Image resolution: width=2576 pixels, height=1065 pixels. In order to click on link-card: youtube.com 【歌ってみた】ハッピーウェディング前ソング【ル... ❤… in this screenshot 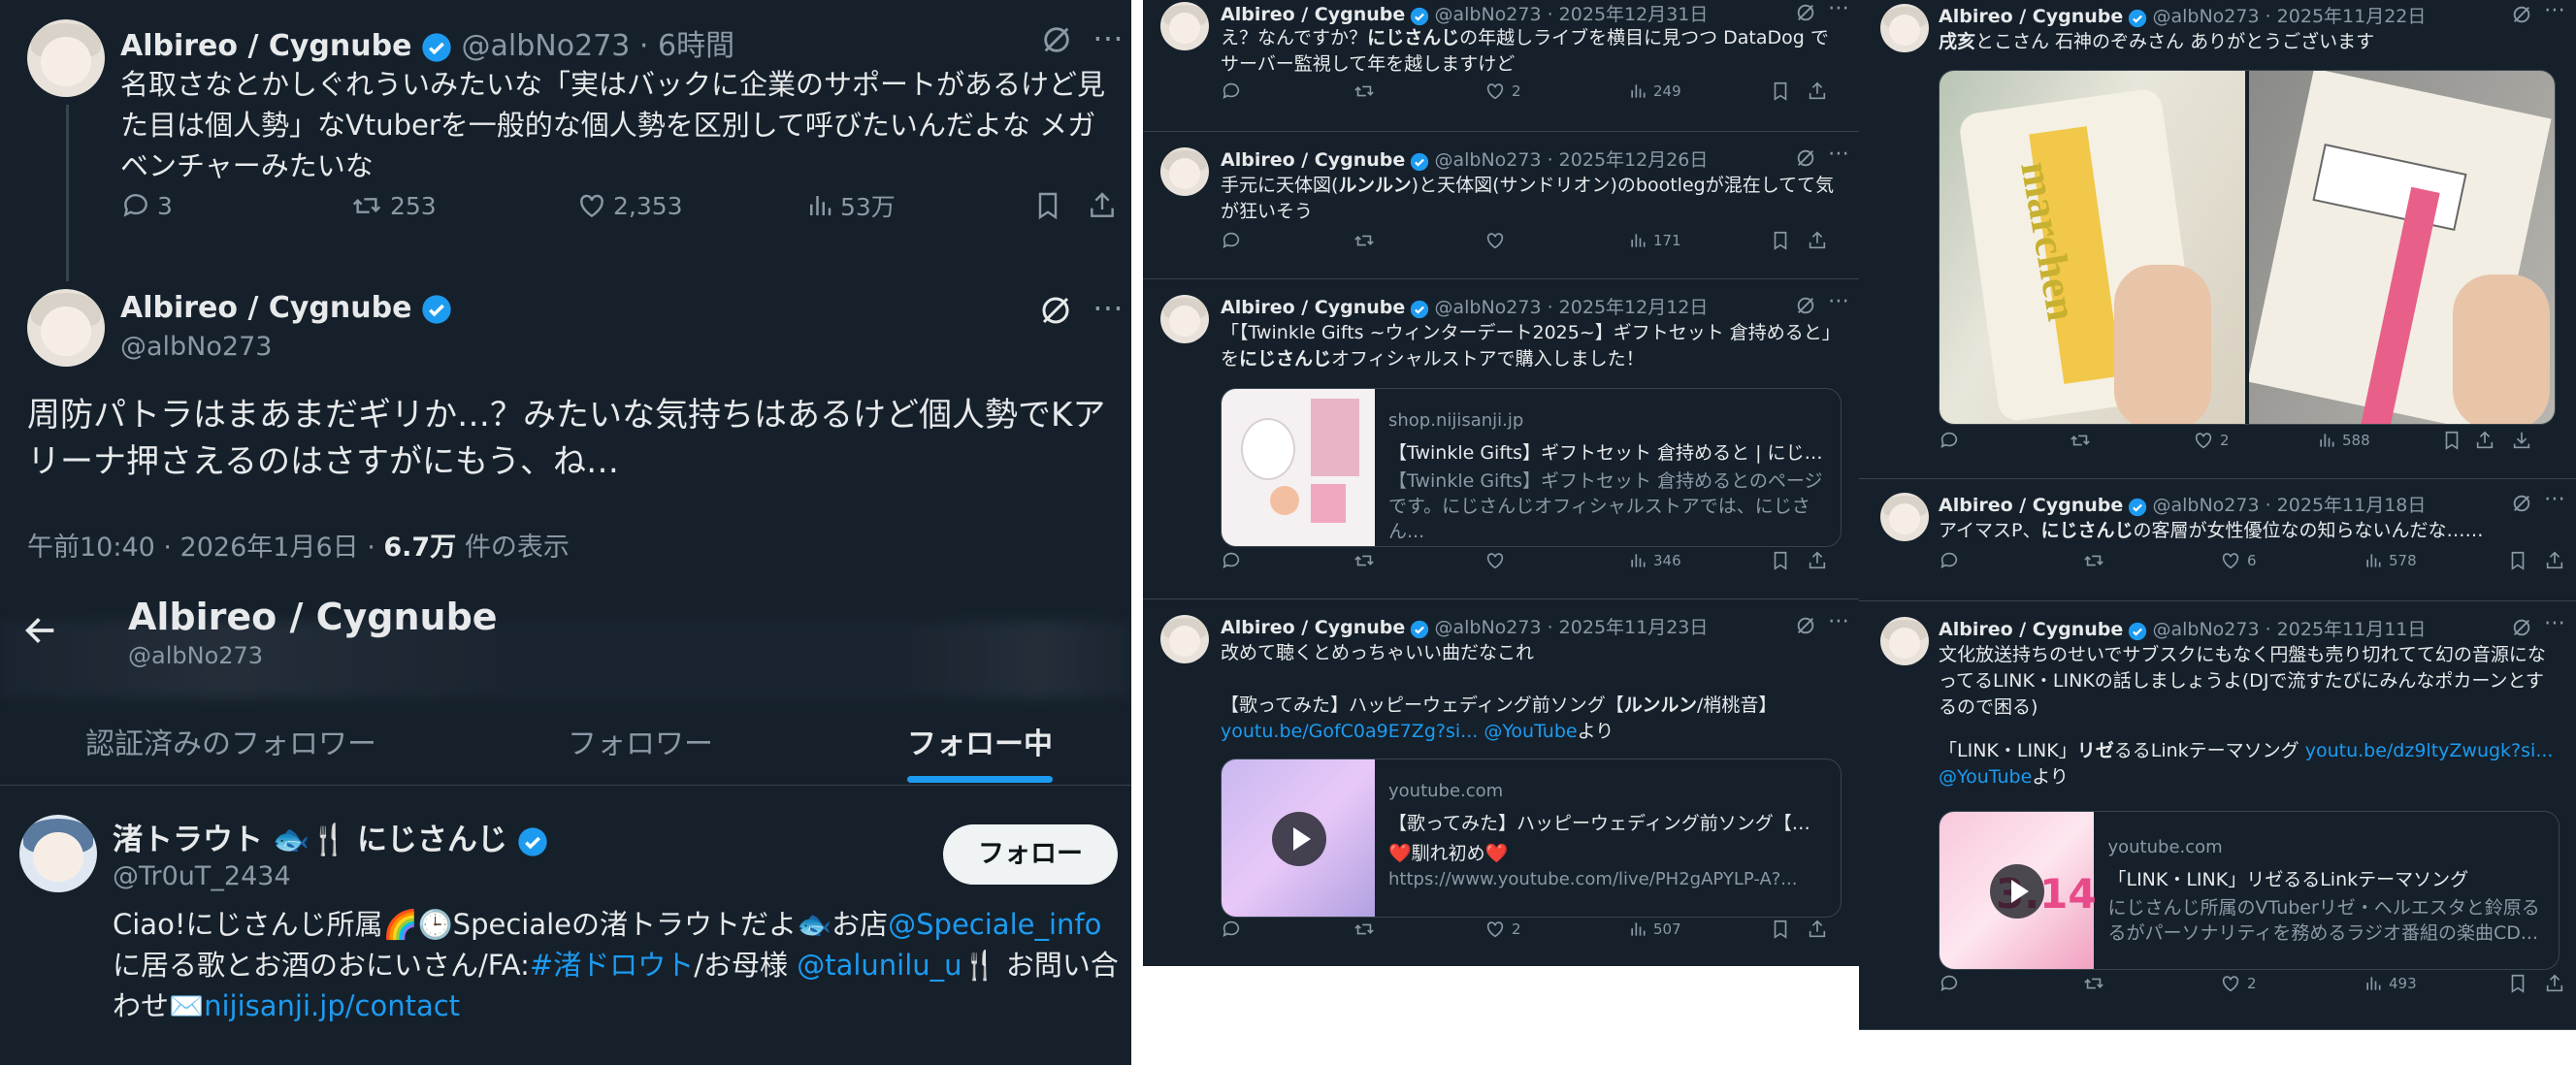, I will do `click(1532, 838)`.